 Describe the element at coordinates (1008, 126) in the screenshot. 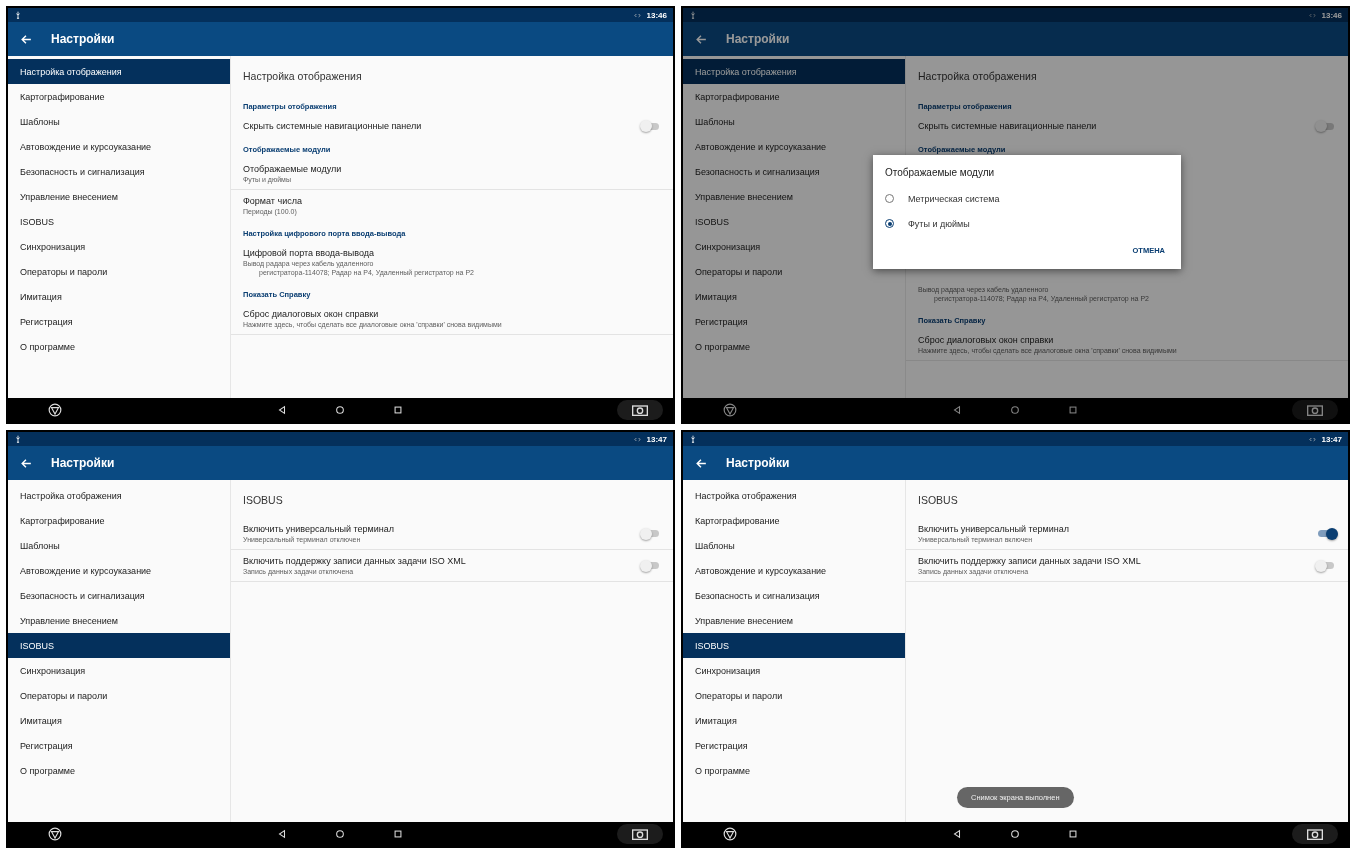

I see `preference-title: Скрыть системные навигационные панели` at that location.